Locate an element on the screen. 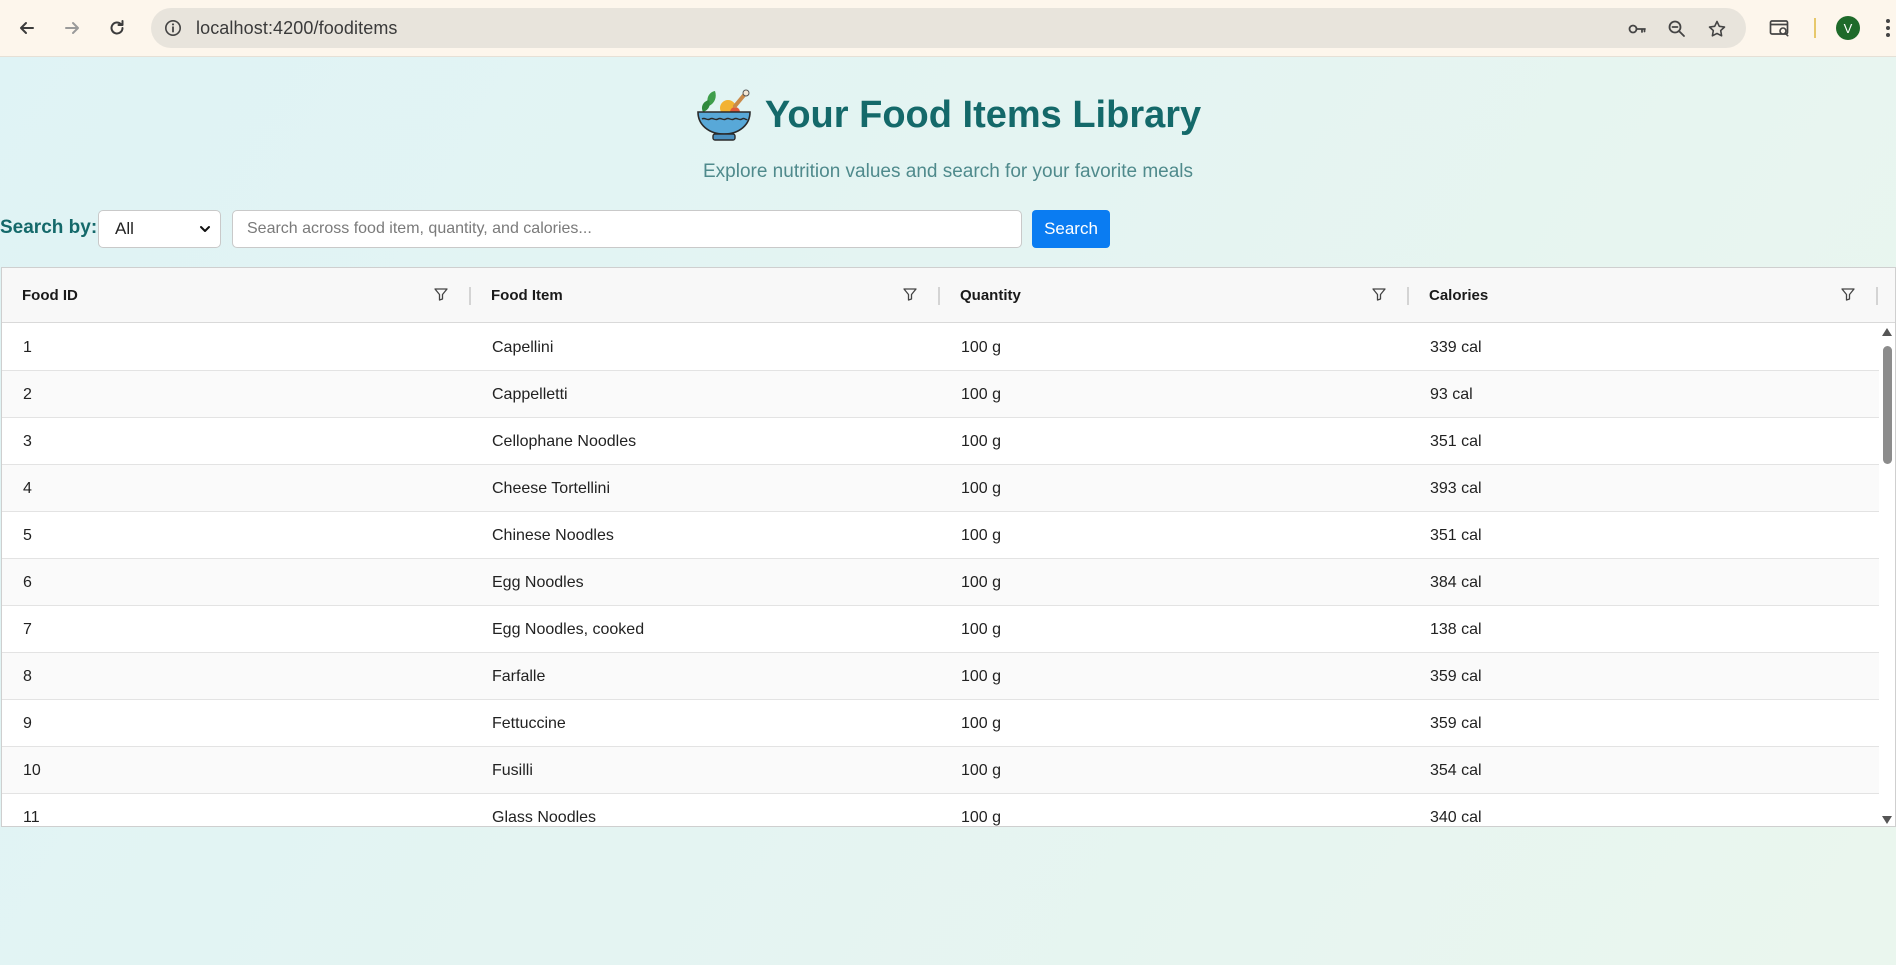 The width and height of the screenshot is (1896, 965). search-filter-value: All is located at coordinates (124, 228).